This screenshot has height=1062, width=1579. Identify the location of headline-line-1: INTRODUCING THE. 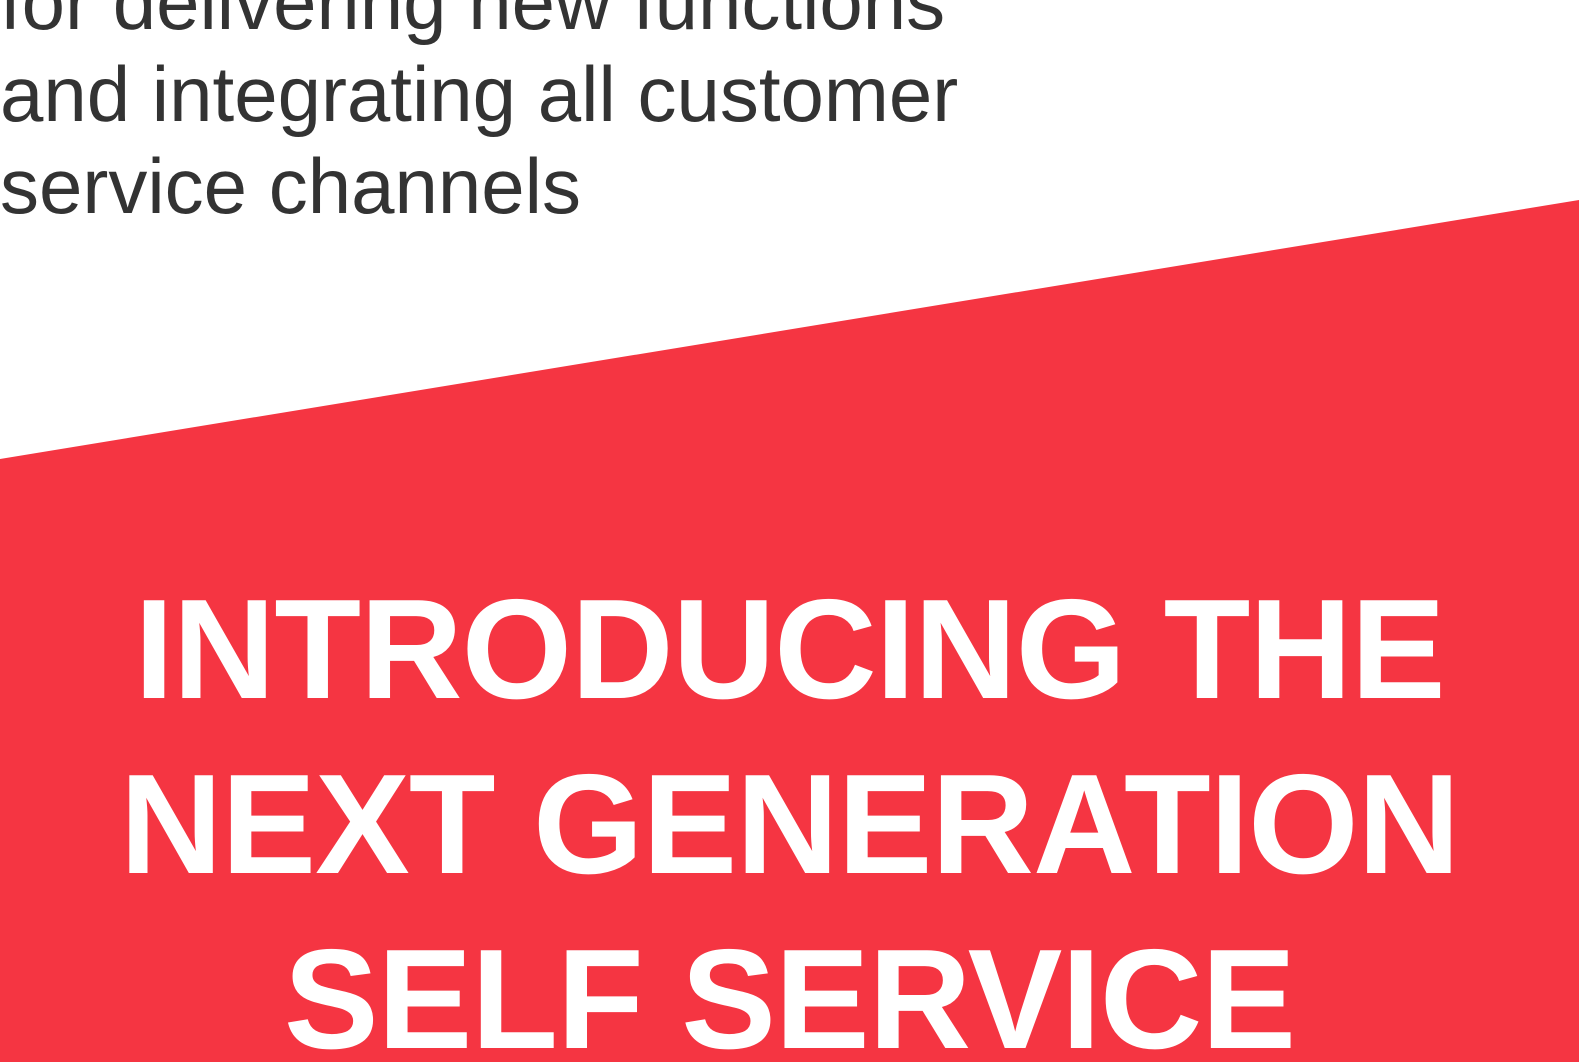
(789, 649).